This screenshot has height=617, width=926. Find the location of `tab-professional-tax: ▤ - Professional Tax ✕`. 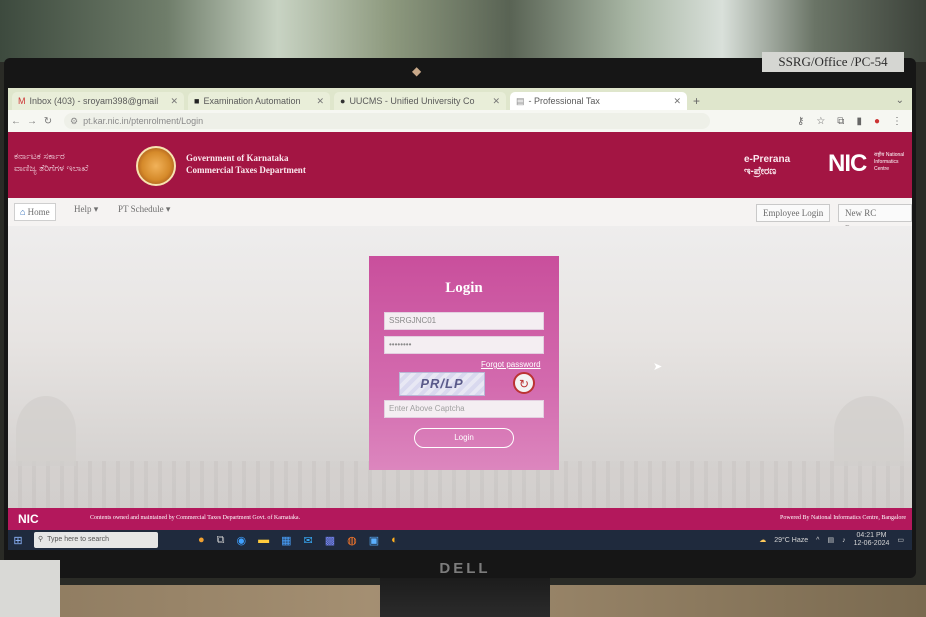

tab-professional-tax: ▤ - Professional Tax ✕ is located at coordinates (598, 101).